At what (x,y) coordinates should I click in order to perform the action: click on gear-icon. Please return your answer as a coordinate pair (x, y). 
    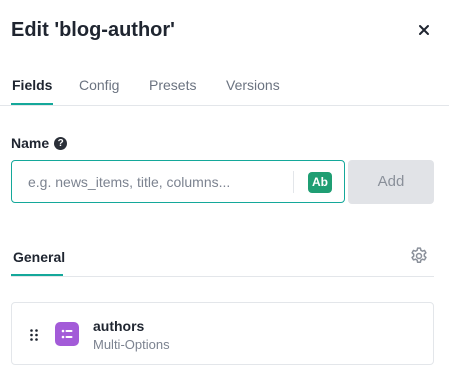
    Looking at the image, I should click on (419, 256).